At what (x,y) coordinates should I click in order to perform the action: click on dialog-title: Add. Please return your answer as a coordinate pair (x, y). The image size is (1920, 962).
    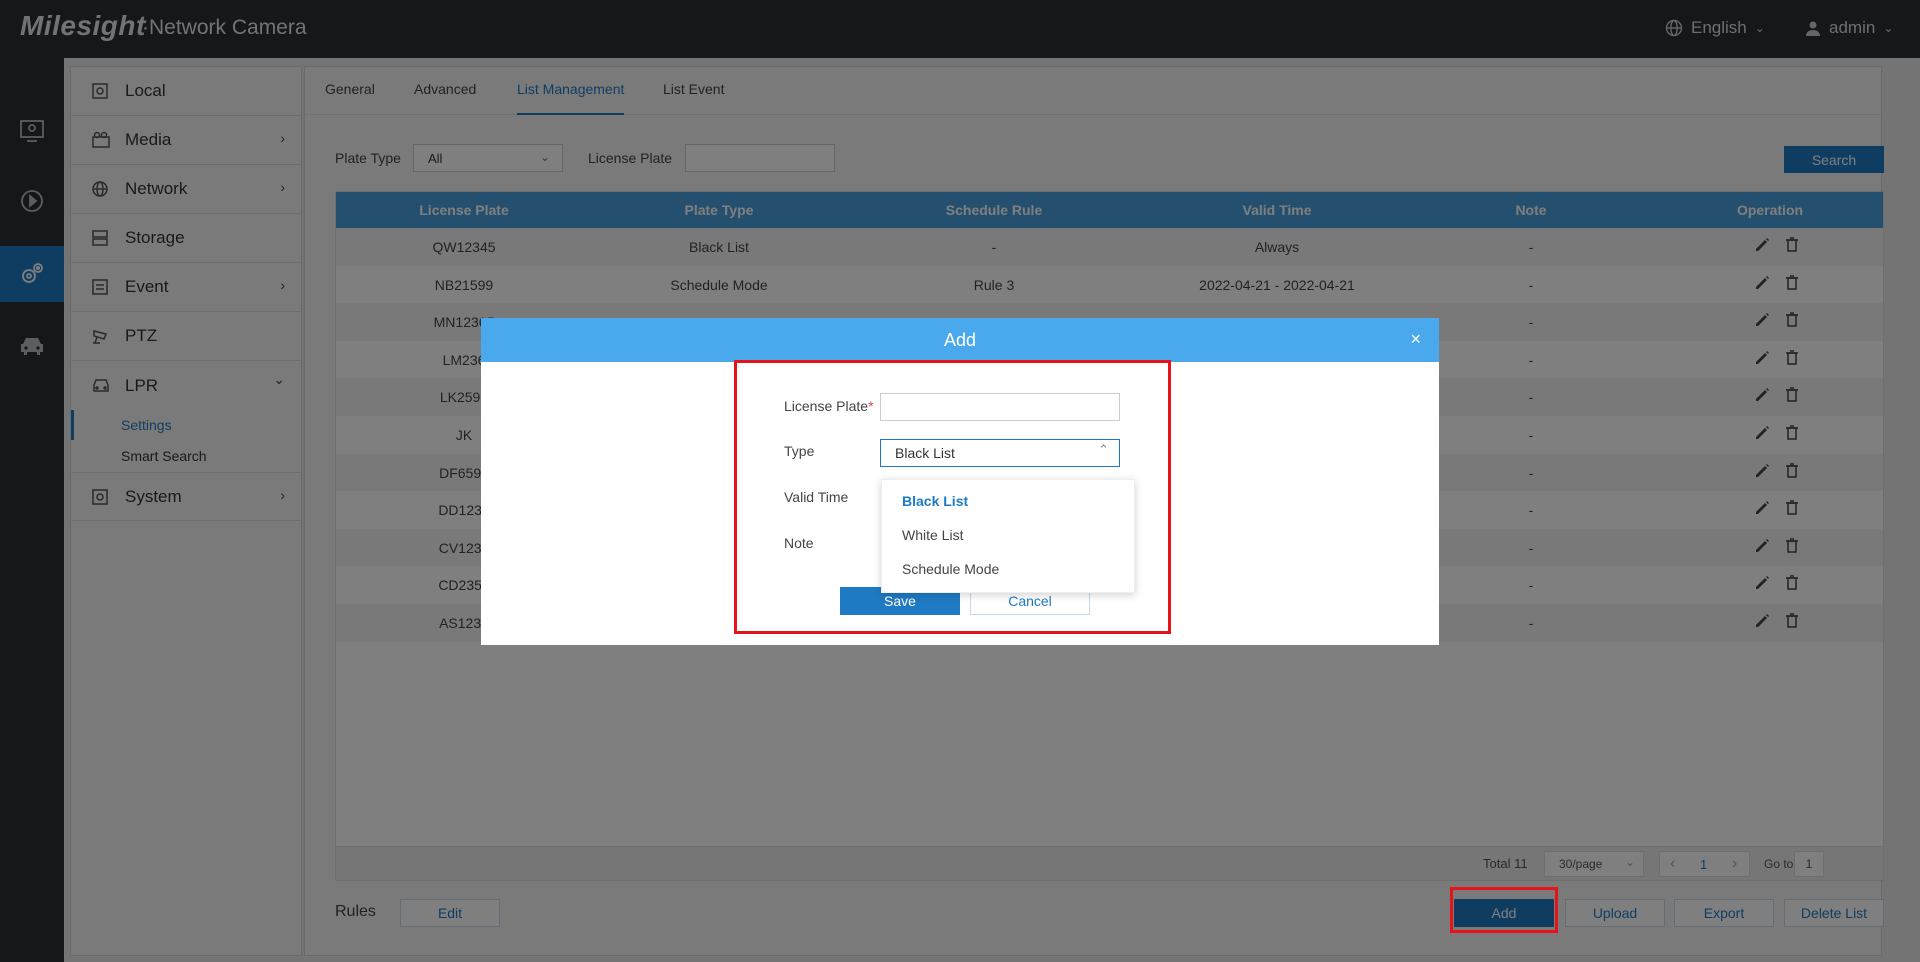
    Looking at the image, I should click on (960, 339).